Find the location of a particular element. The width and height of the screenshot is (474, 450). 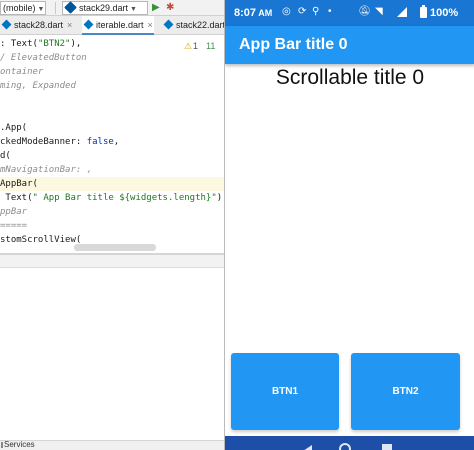

tab-iterable: iterable.dart × is located at coordinates (118, 25).